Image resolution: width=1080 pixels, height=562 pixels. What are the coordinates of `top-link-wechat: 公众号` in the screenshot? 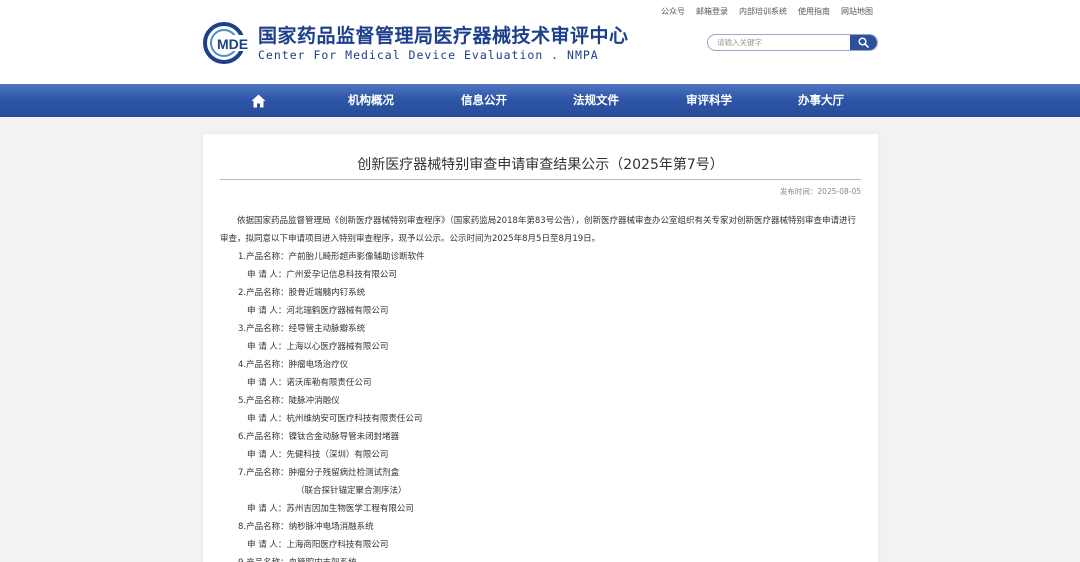 It's located at (673, 11).